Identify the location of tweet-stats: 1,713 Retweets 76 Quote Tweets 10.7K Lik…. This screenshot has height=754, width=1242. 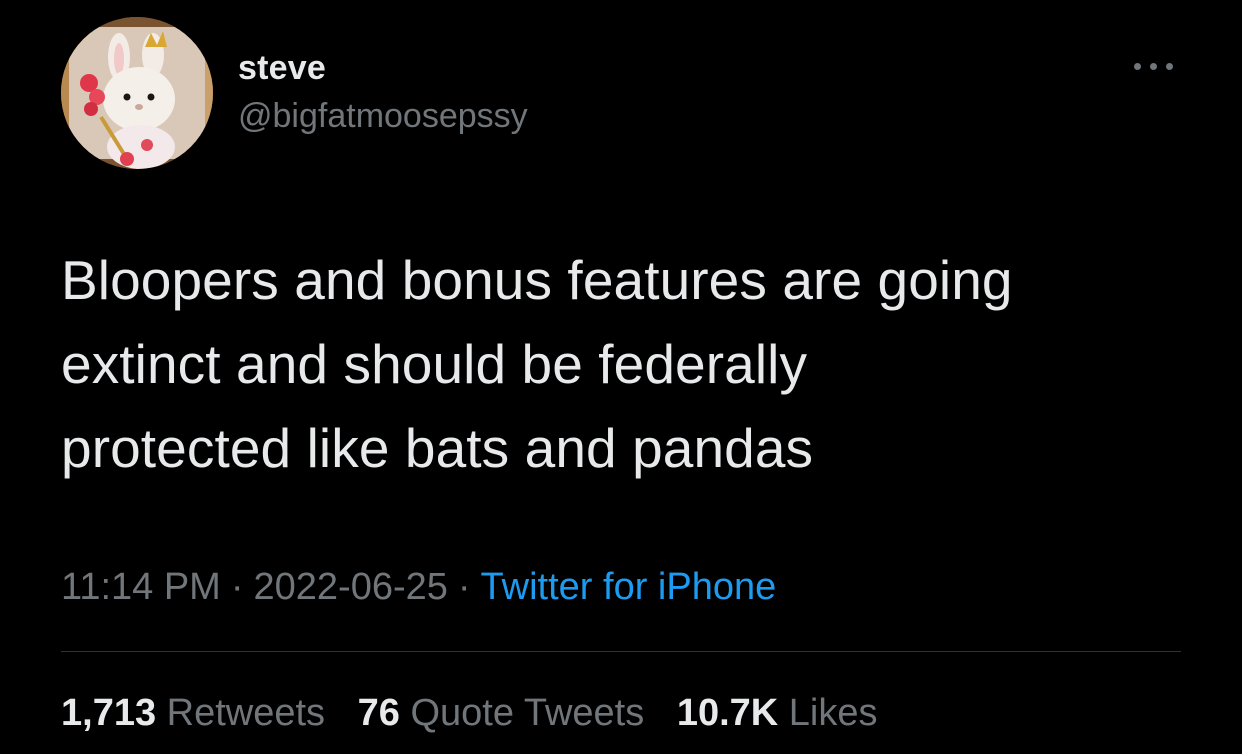
(480, 713).